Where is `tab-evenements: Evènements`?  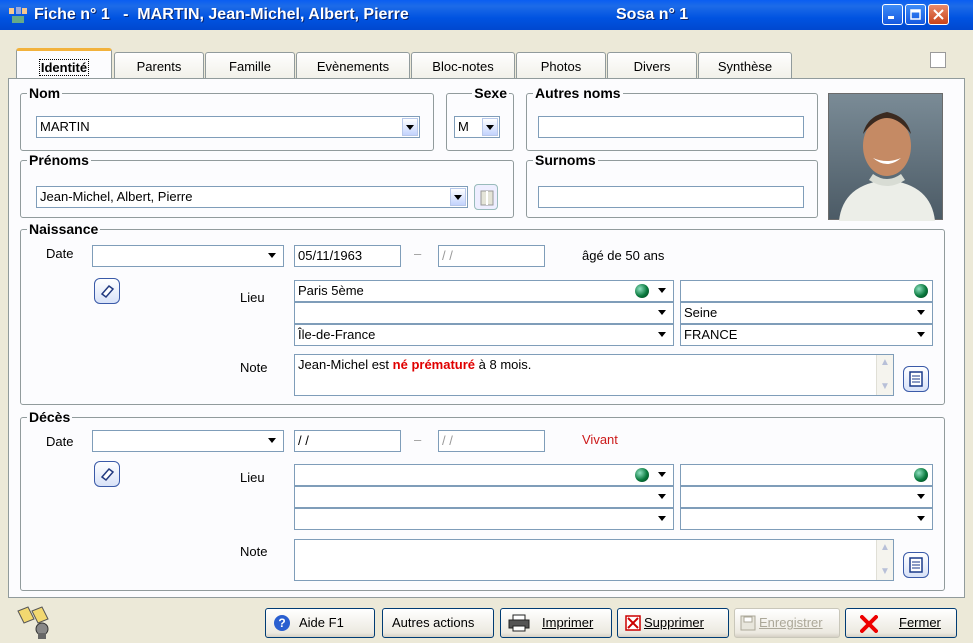
tab-evenements: Evènements is located at coordinates (353, 66).